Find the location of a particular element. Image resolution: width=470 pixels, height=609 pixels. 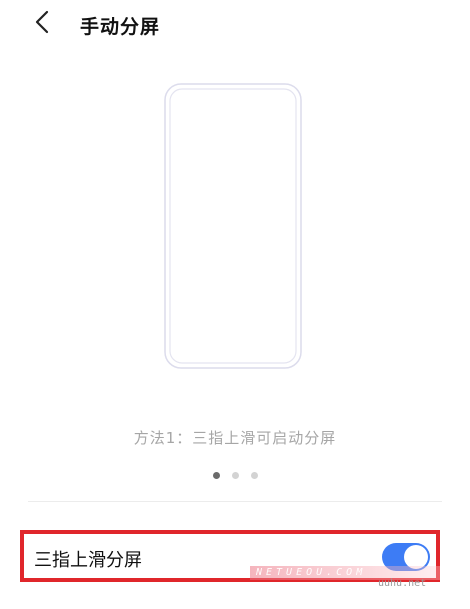

watermark-small: uuhu.net is located at coordinates (402, 583).